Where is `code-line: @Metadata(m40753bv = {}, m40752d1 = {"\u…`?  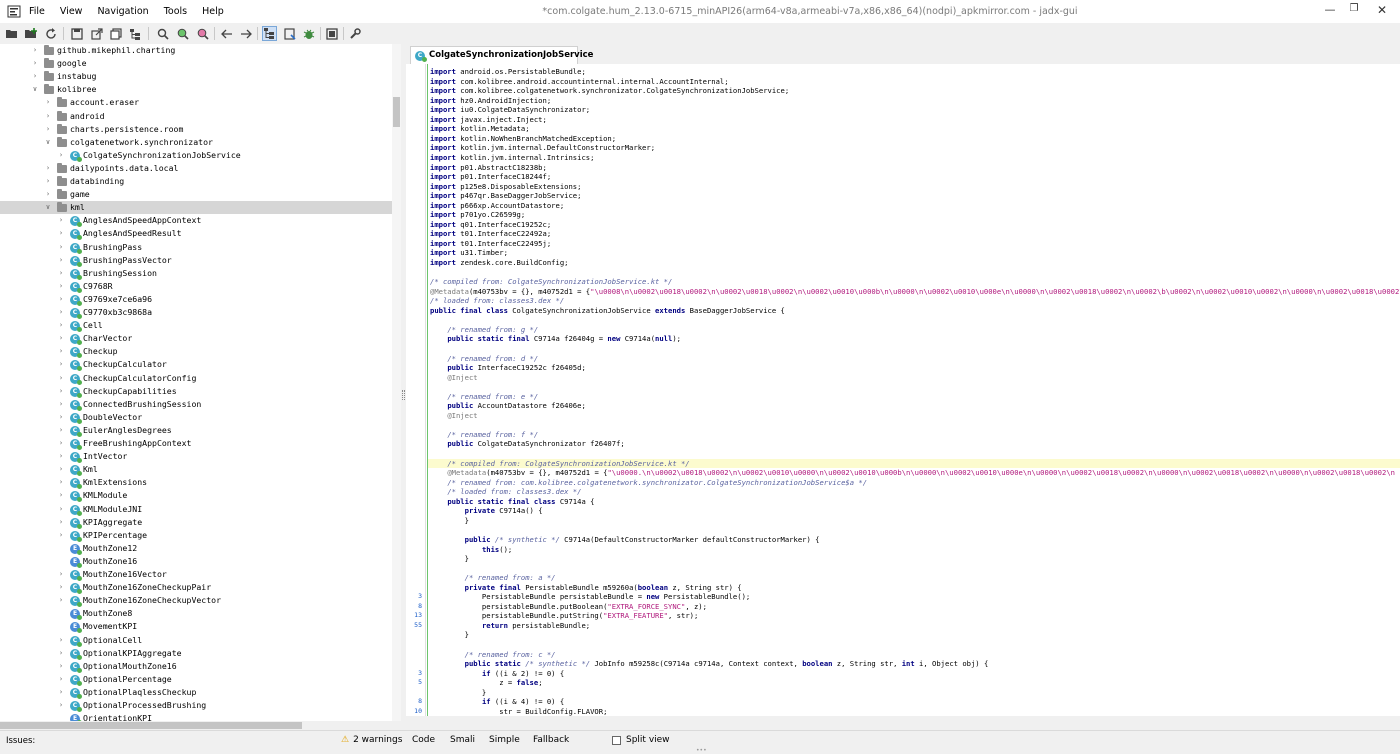
code-line: @Metadata(m40753bv = {}, m40752d1 = {"\u… is located at coordinates (912, 473).